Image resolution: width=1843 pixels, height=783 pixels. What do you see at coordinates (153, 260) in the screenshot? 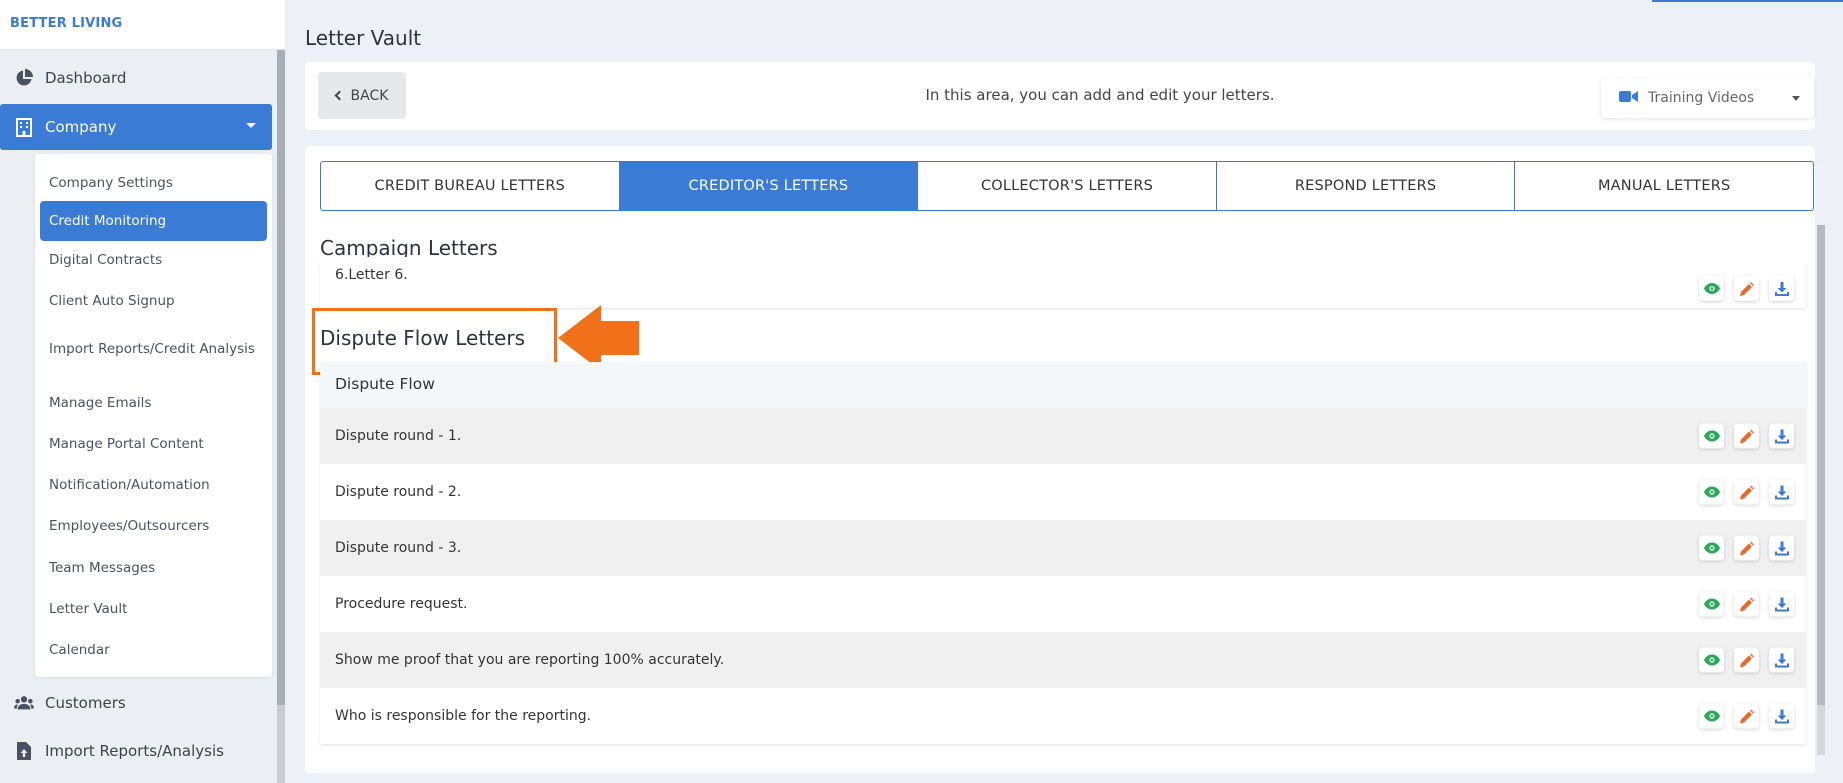
I see `submenu-item-digital-contracts: Digital Contracts` at bounding box center [153, 260].